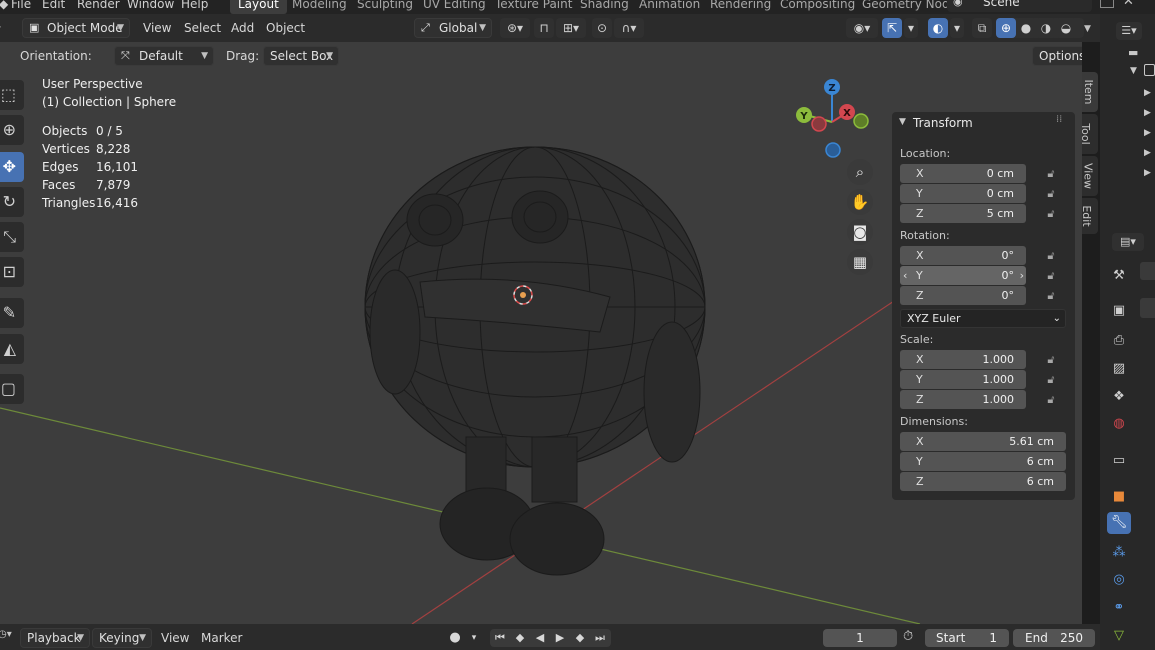 Image resolution: width=1155 pixels, height=650 pixels. Describe the element at coordinates (905, 275) in the screenshot. I see `decrement-chevron-icon: ‹` at that location.